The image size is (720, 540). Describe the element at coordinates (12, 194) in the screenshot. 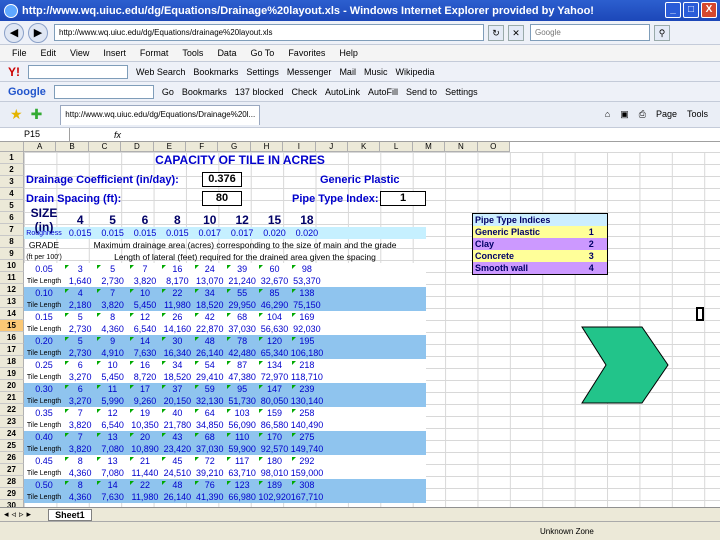

I see `row-header-4: 4` at that location.